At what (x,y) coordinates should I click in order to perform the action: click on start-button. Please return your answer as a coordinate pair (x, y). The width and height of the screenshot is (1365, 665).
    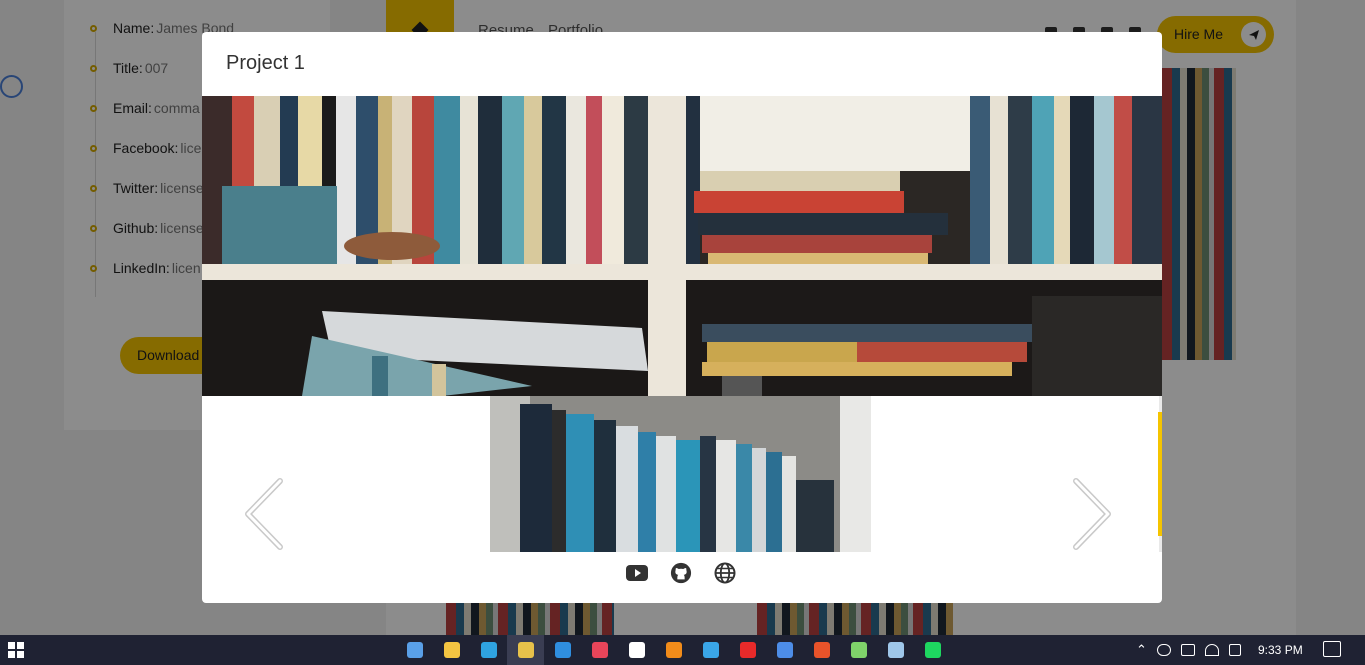
    Looking at the image, I should click on (16, 650).